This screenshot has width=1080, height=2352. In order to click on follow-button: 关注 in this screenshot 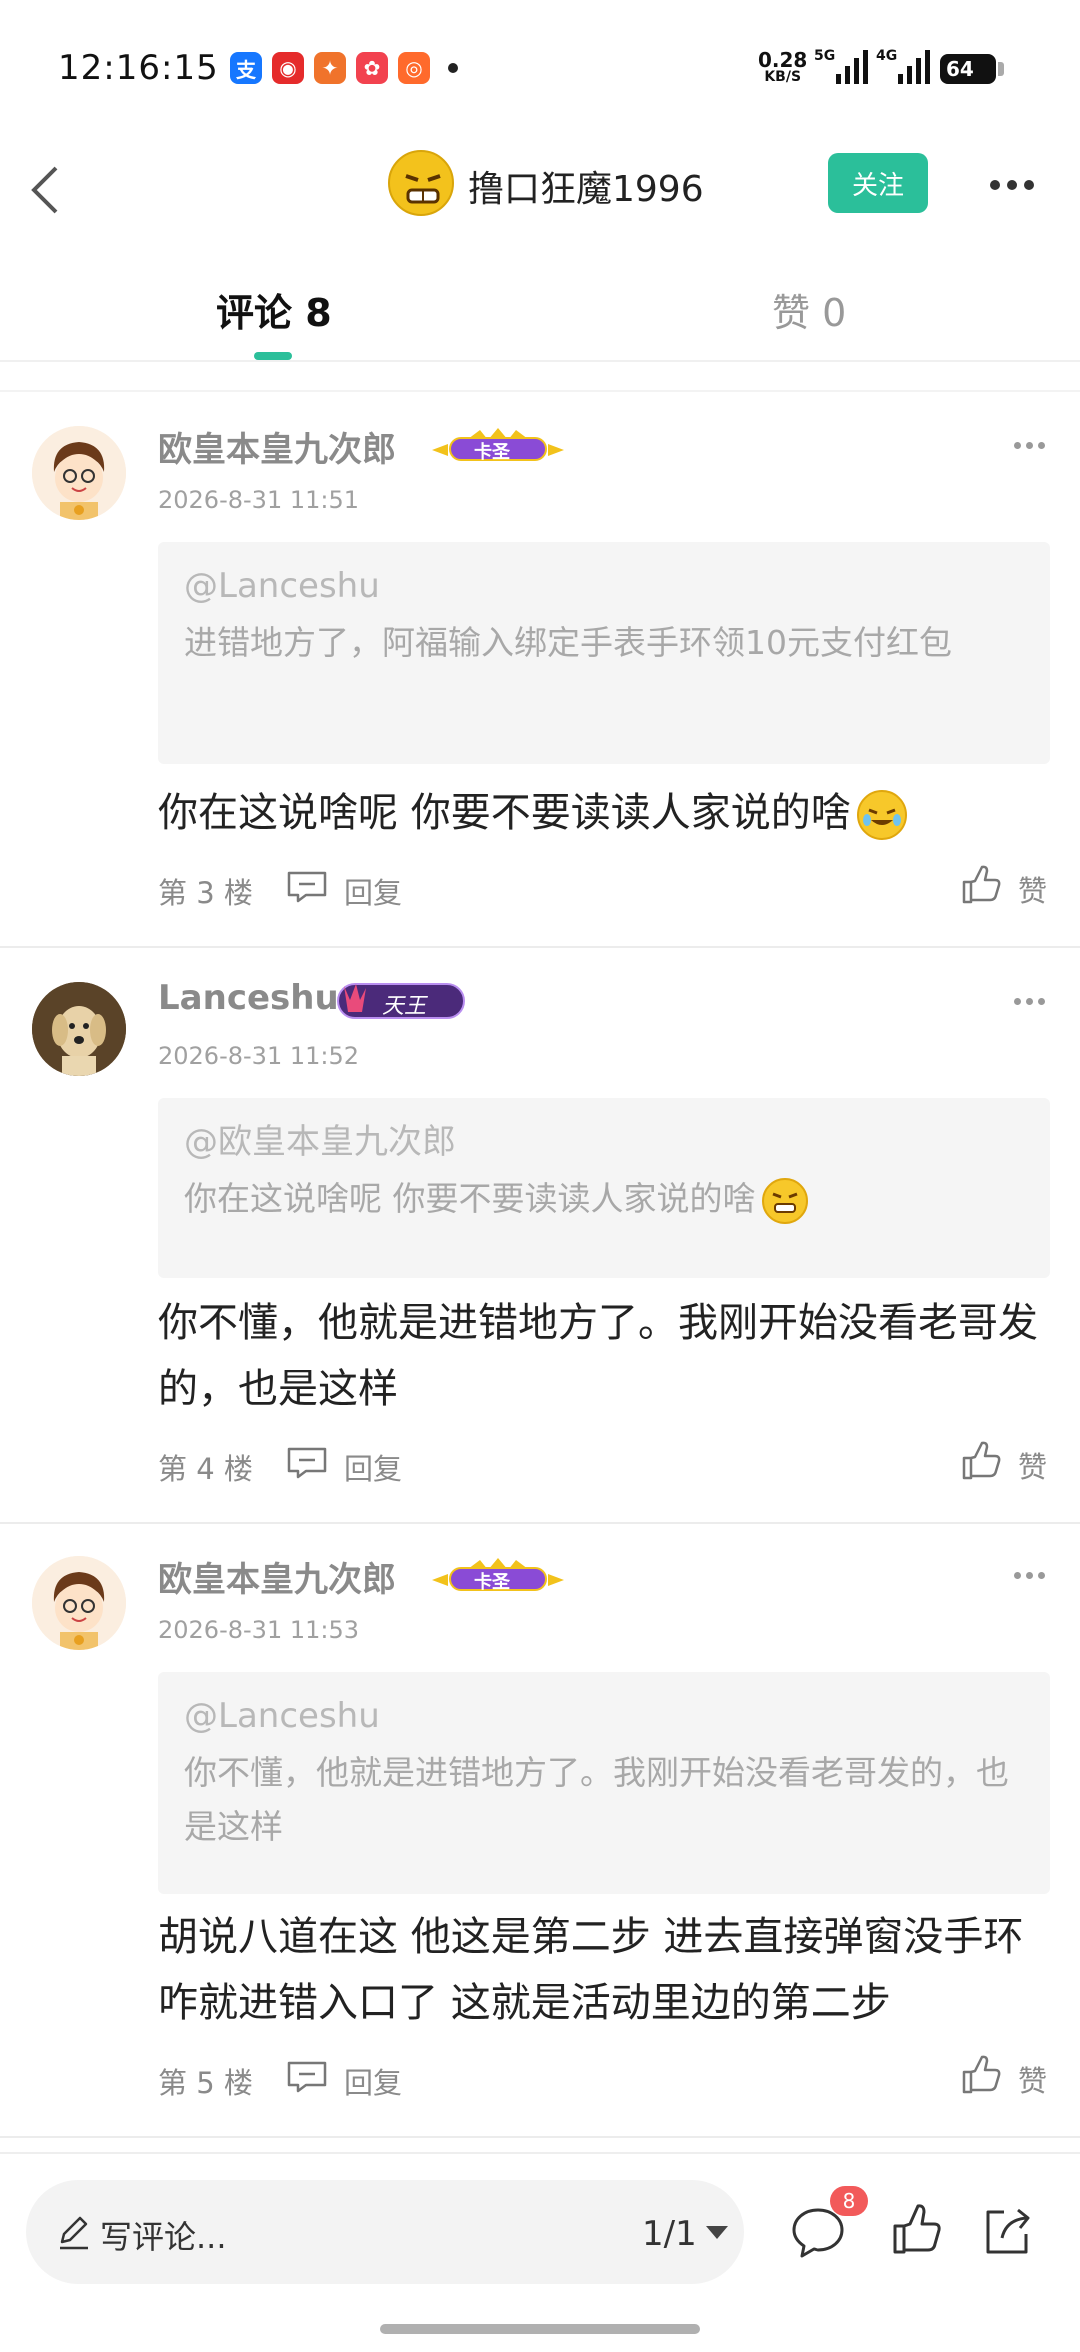, I will do `click(878, 183)`.